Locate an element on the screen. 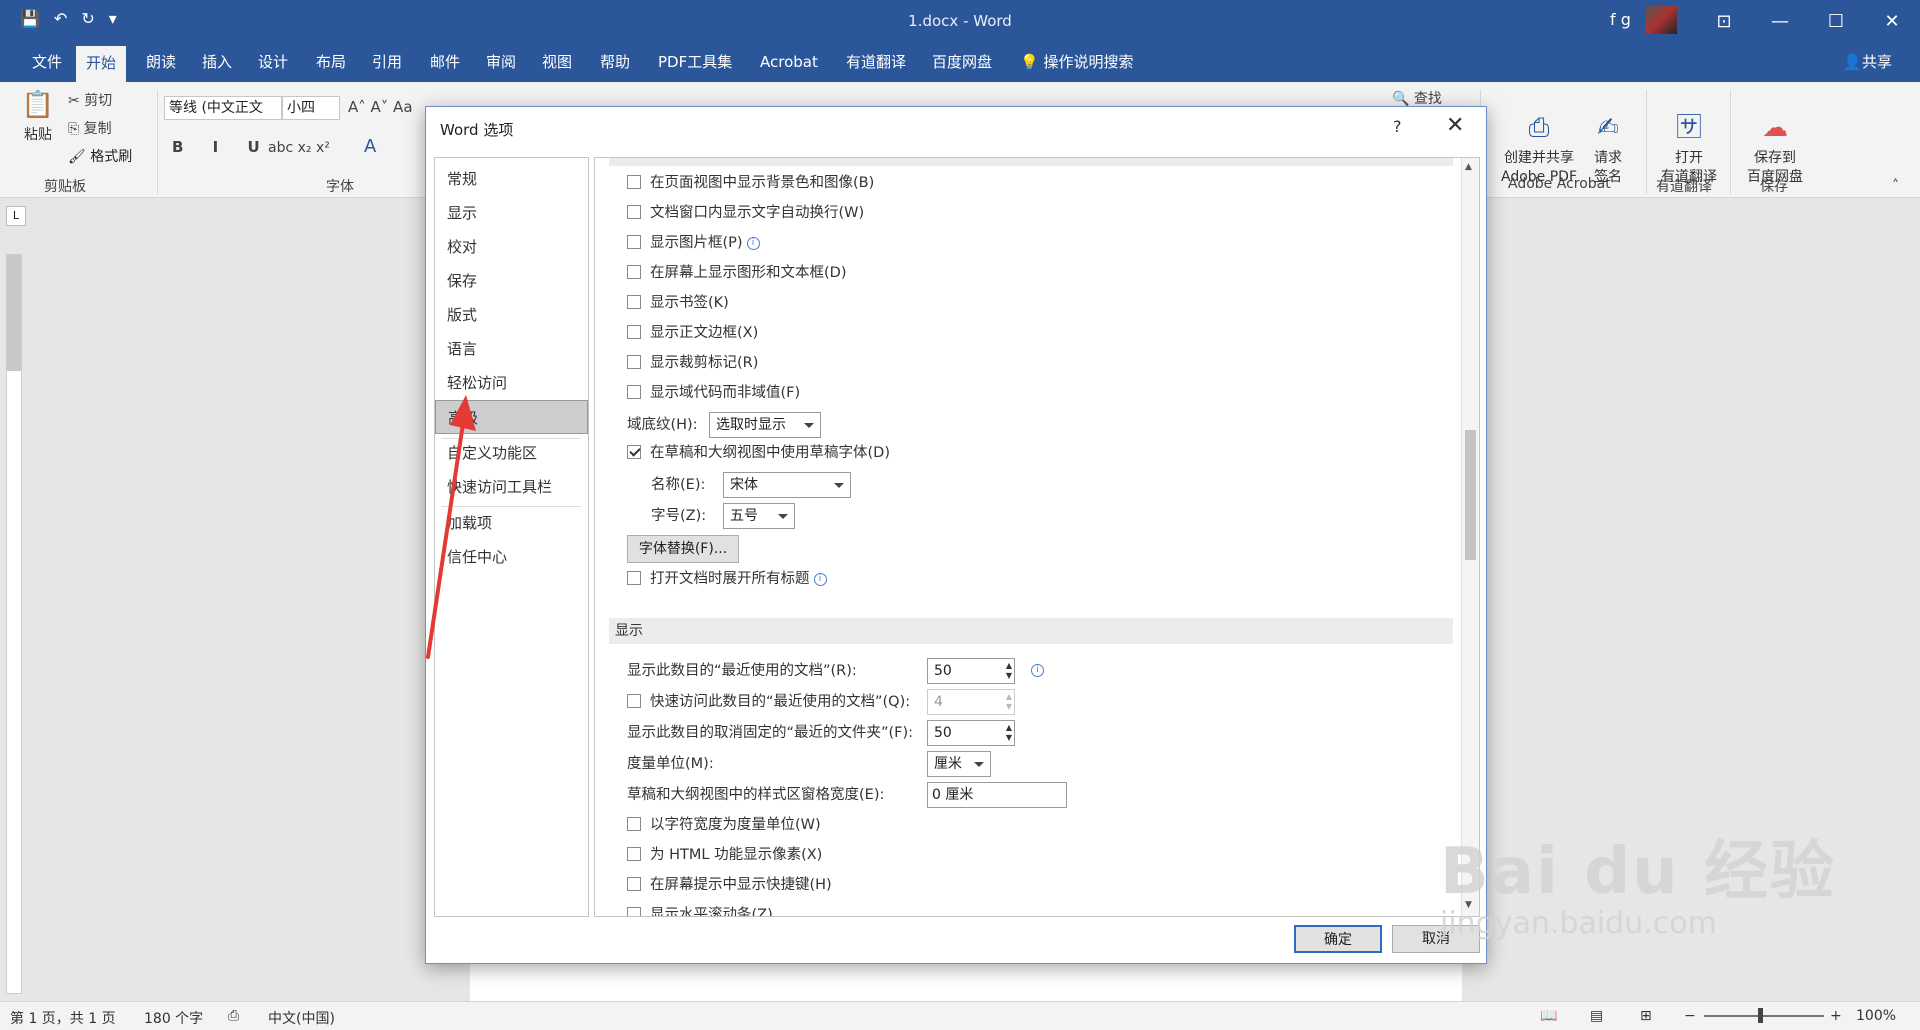 This screenshot has height=1030, width=1920. option-checkbox: 在草稿和大纲视图中使用草稿字体(D) is located at coordinates (758, 453).